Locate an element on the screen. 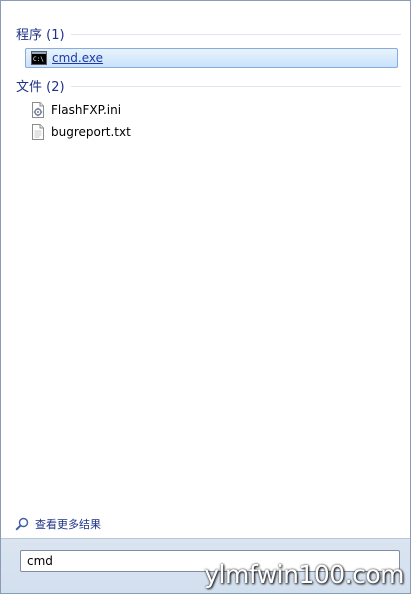  group-header-files: 文件 (2) is located at coordinates (208, 85).